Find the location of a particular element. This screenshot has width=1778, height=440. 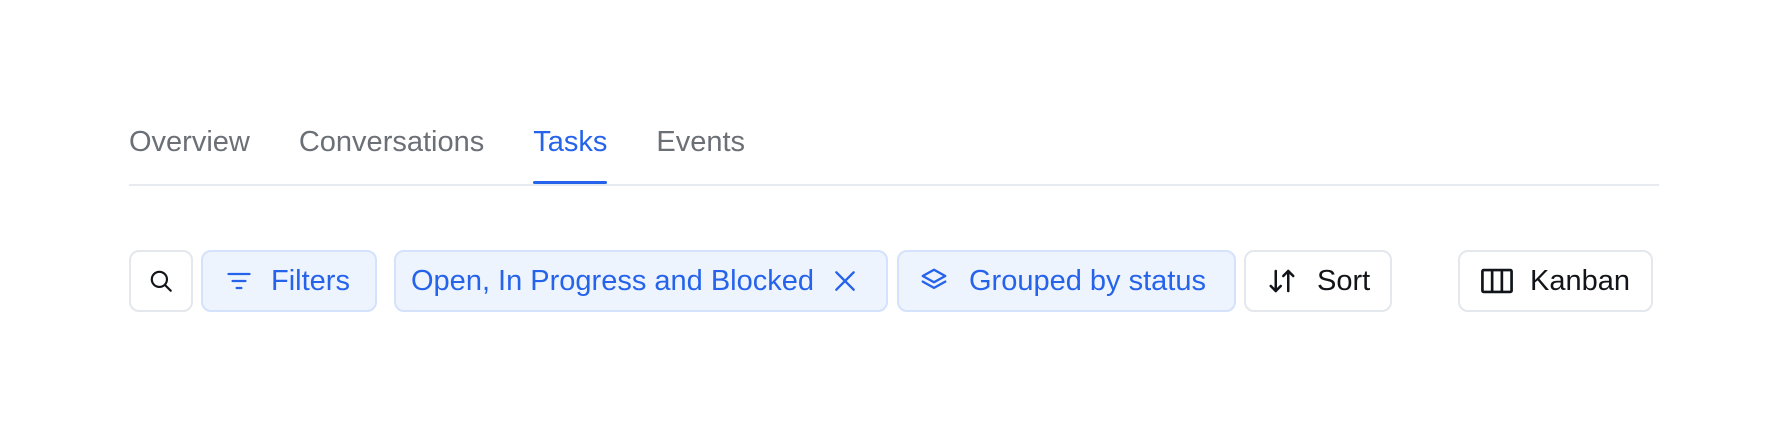

view-mode-label: Kanban is located at coordinates (1580, 280).